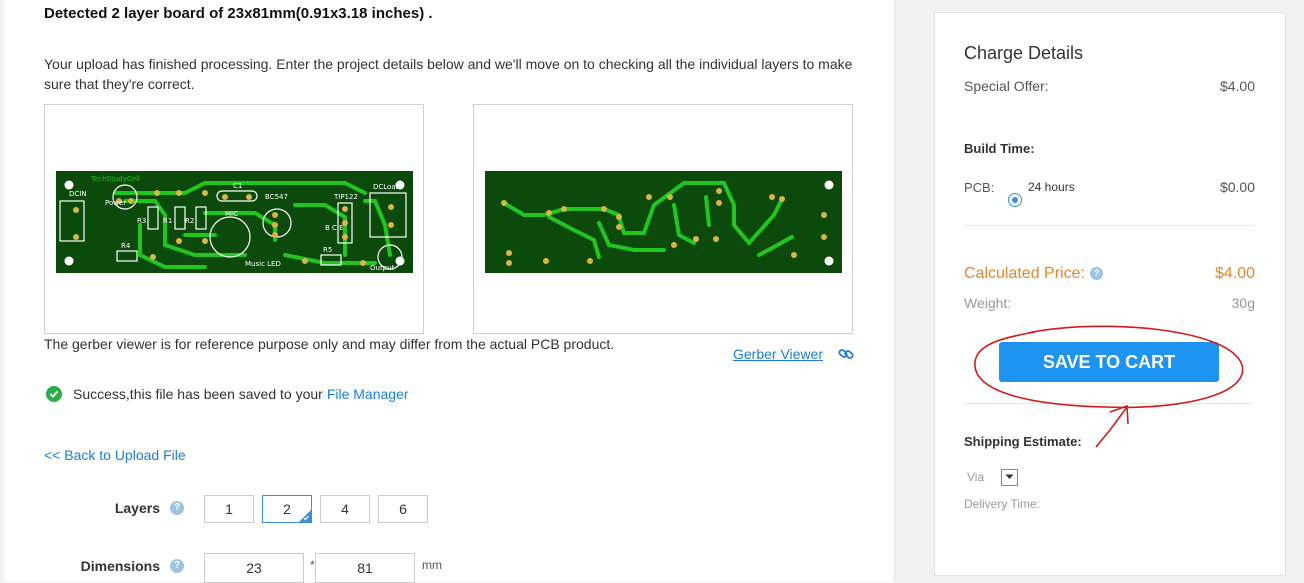 The height and width of the screenshot is (583, 1304). What do you see at coordinates (386, 187) in the screenshot?
I see `silk-dcload: DCLoad` at bounding box center [386, 187].